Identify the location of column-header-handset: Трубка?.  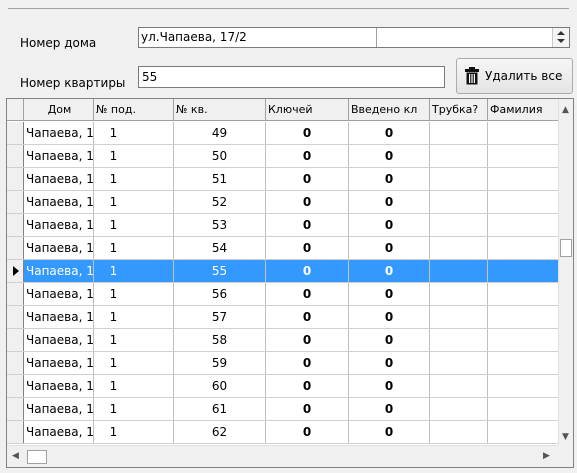
(459, 110).